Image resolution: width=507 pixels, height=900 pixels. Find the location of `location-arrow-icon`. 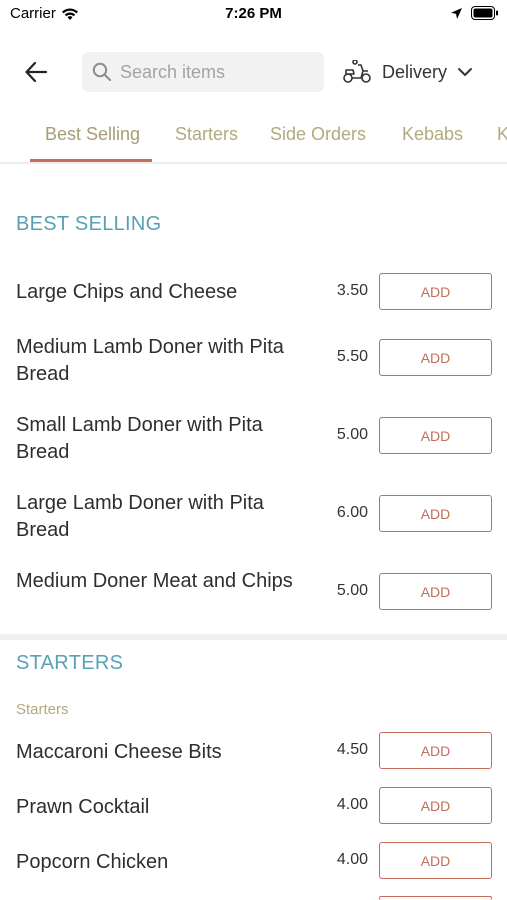

location-arrow-icon is located at coordinates (456, 13).